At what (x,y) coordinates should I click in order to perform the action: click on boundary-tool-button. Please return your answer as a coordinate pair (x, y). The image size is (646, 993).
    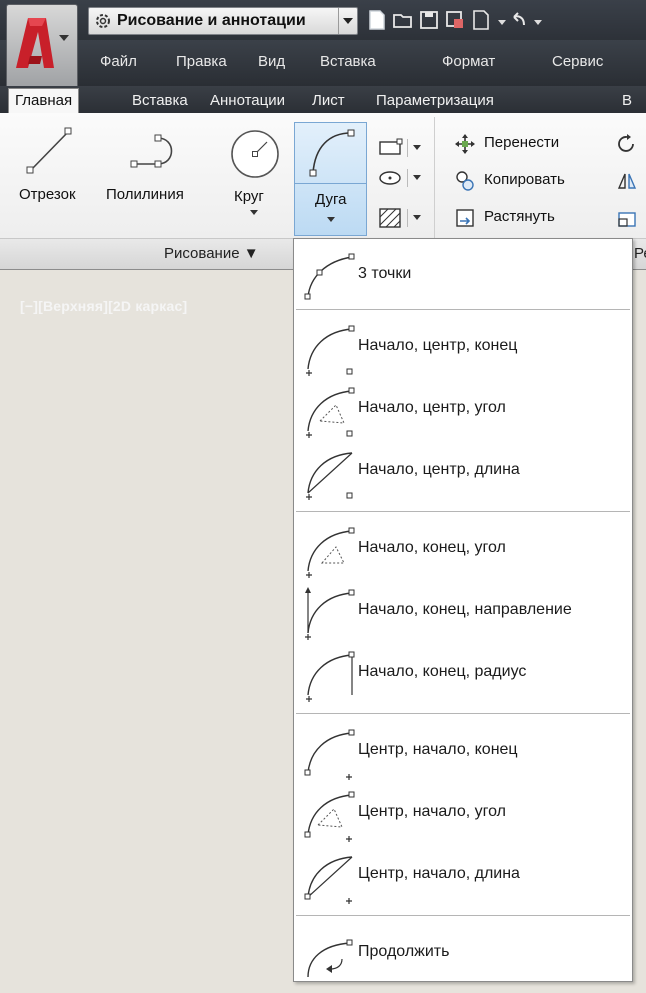
    Looking at the image, I should click on (399, 218).